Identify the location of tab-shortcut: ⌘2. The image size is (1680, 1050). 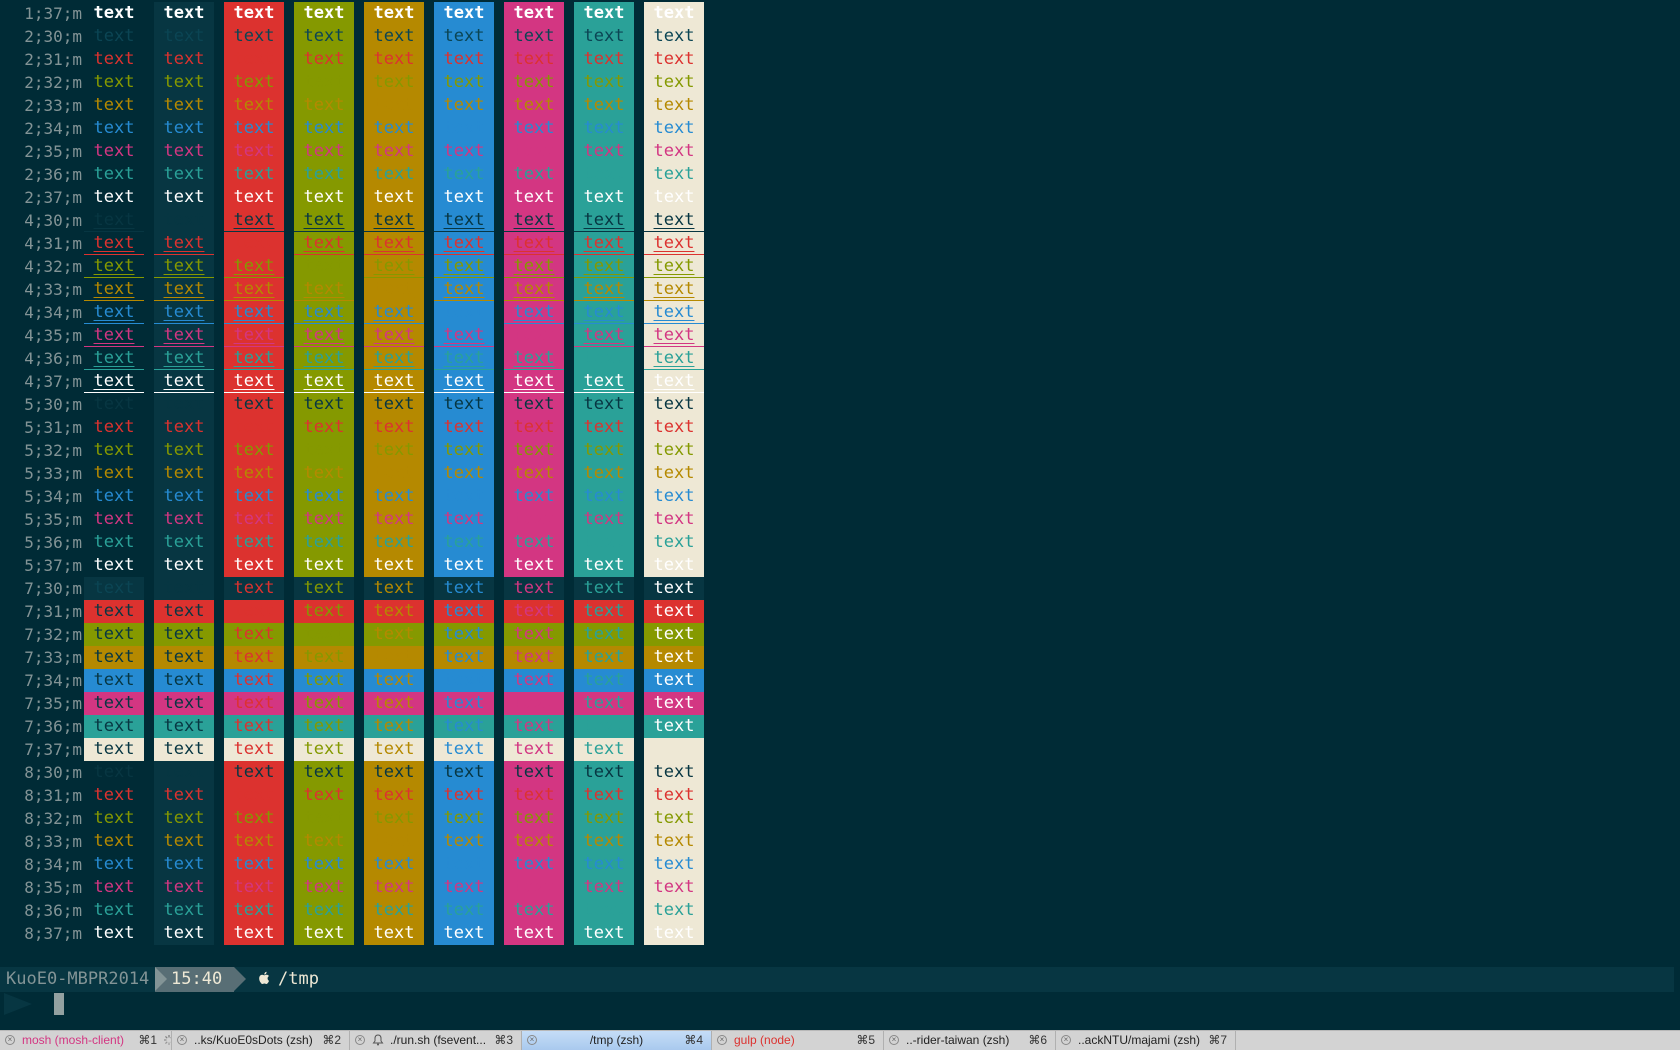
(331, 1040).